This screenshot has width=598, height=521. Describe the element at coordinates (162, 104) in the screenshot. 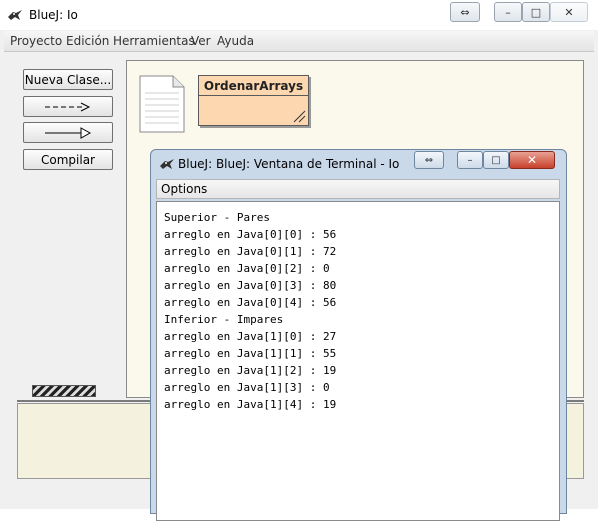

I see `readme-document-icon` at that location.